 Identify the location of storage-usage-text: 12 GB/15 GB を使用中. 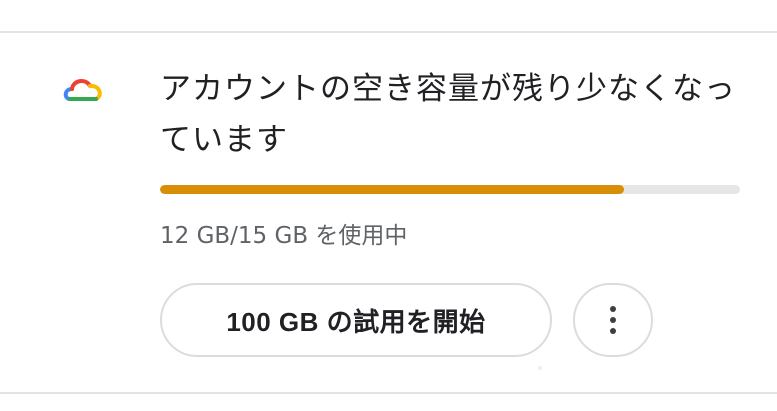
(284, 236).